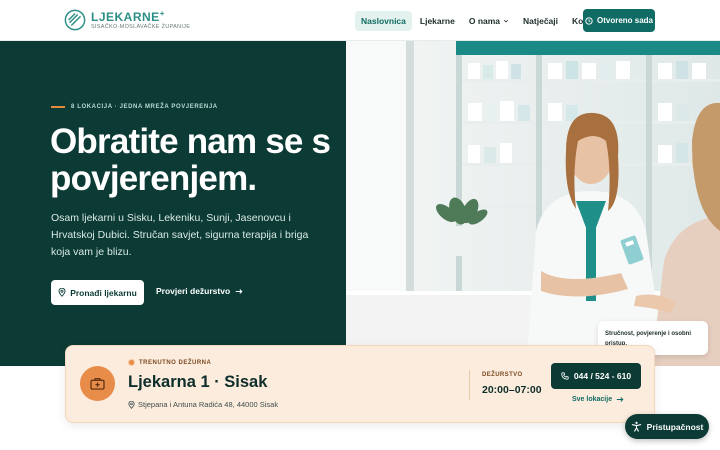  I want to click on all-locations-link: Sve lokacije, so click(598, 399).